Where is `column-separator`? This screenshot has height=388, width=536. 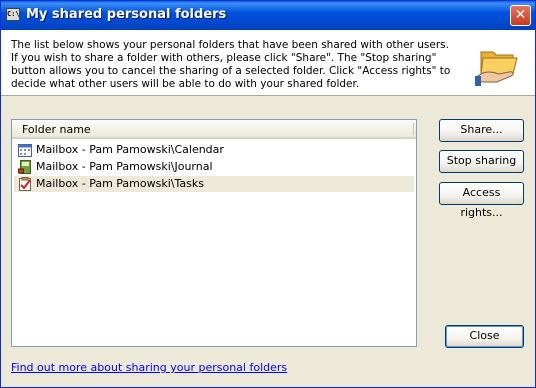 column-separator is located at coordinates (413, 129).